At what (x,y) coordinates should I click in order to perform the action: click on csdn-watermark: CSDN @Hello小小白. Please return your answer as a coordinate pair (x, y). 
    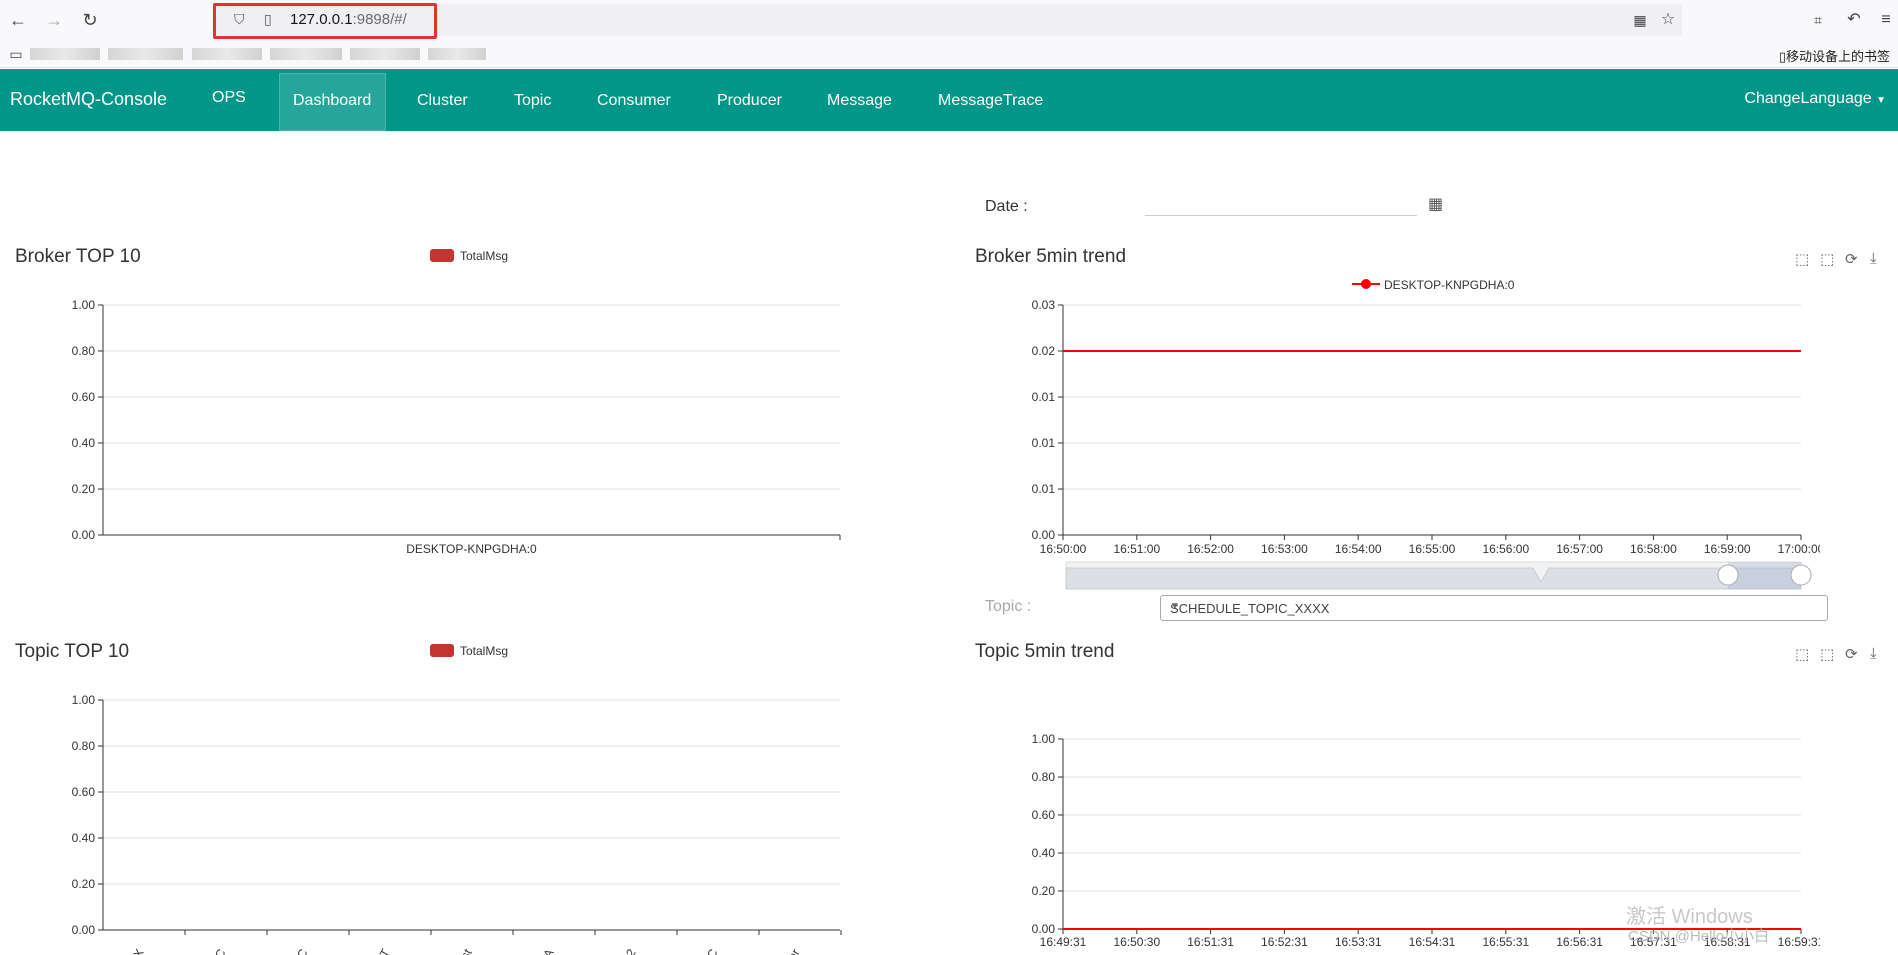
    Looking at the image, I should click on (1699, 936).